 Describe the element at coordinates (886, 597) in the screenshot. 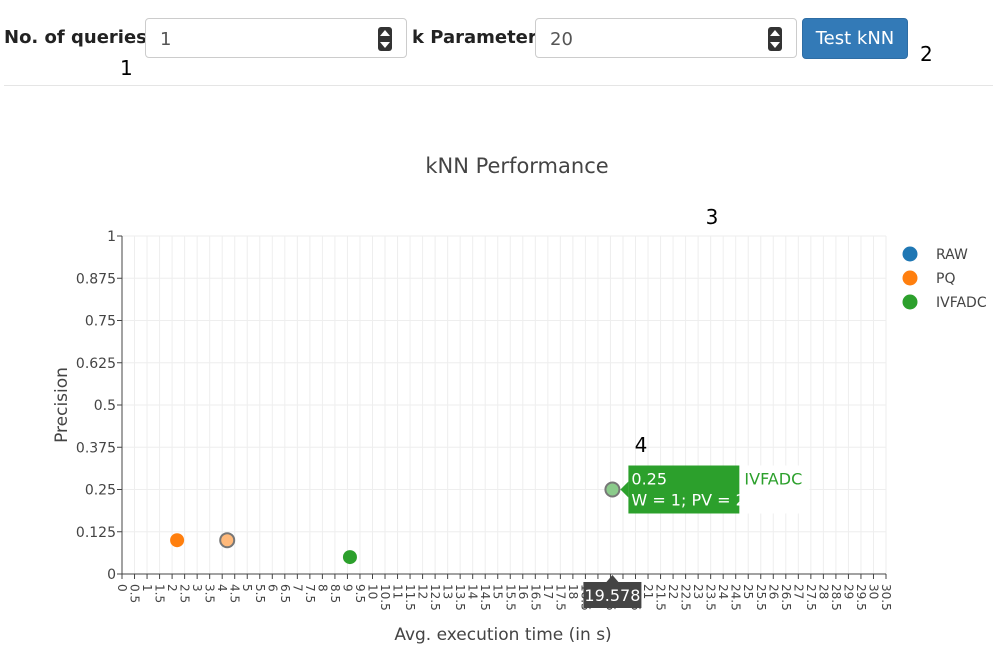

I see `x-tick-label: 30.5` at that location.